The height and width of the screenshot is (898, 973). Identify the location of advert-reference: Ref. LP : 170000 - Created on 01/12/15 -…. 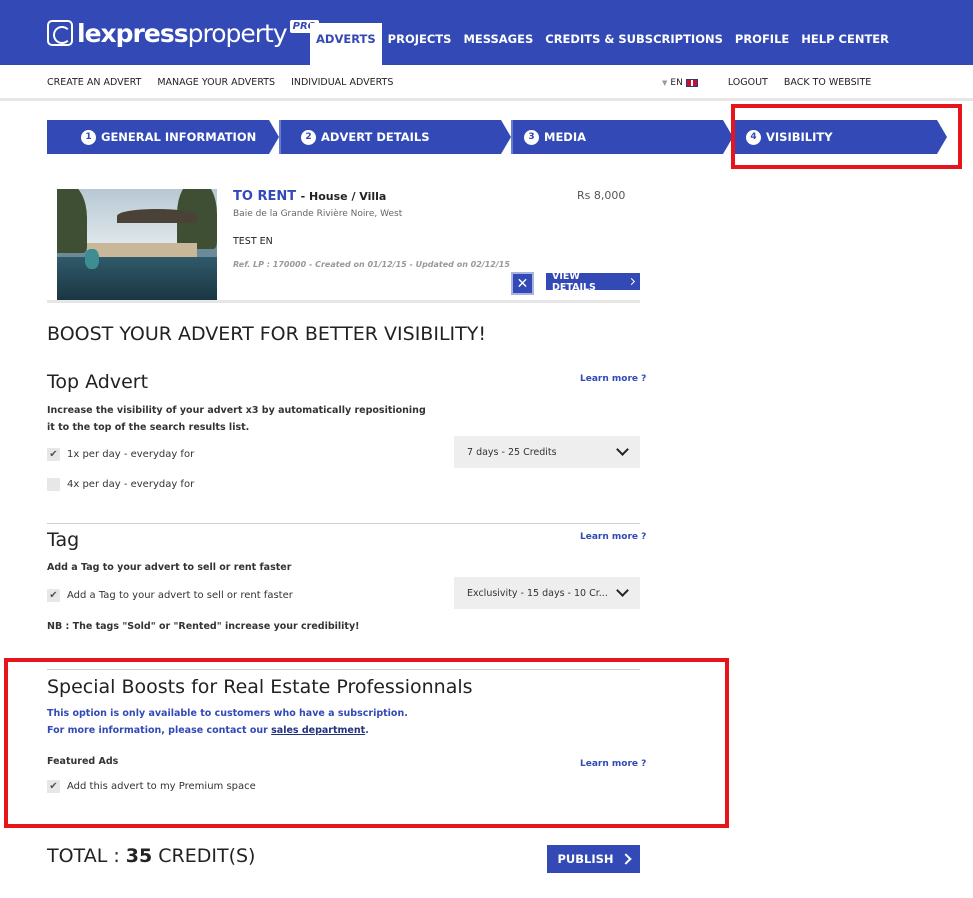
(371, 264).